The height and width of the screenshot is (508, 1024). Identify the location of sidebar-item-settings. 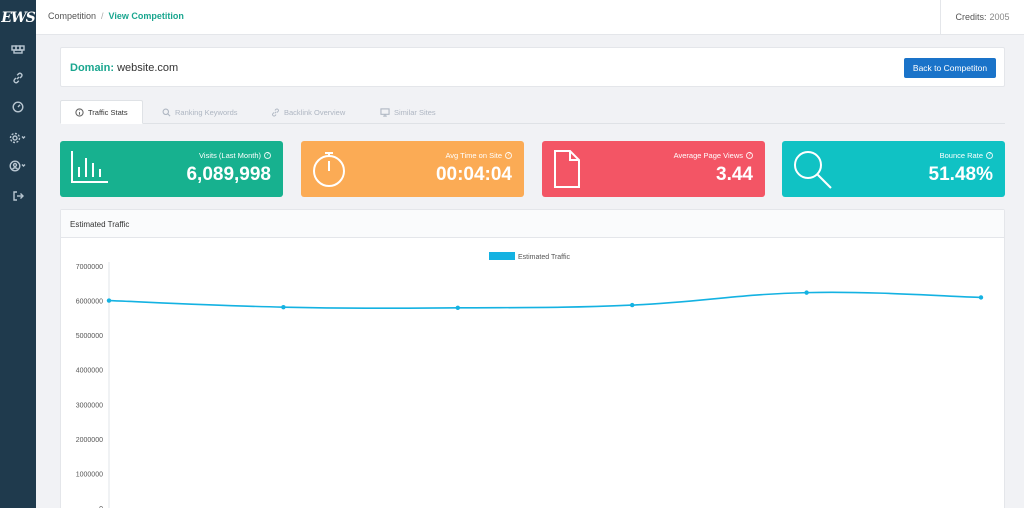
(18, 138).